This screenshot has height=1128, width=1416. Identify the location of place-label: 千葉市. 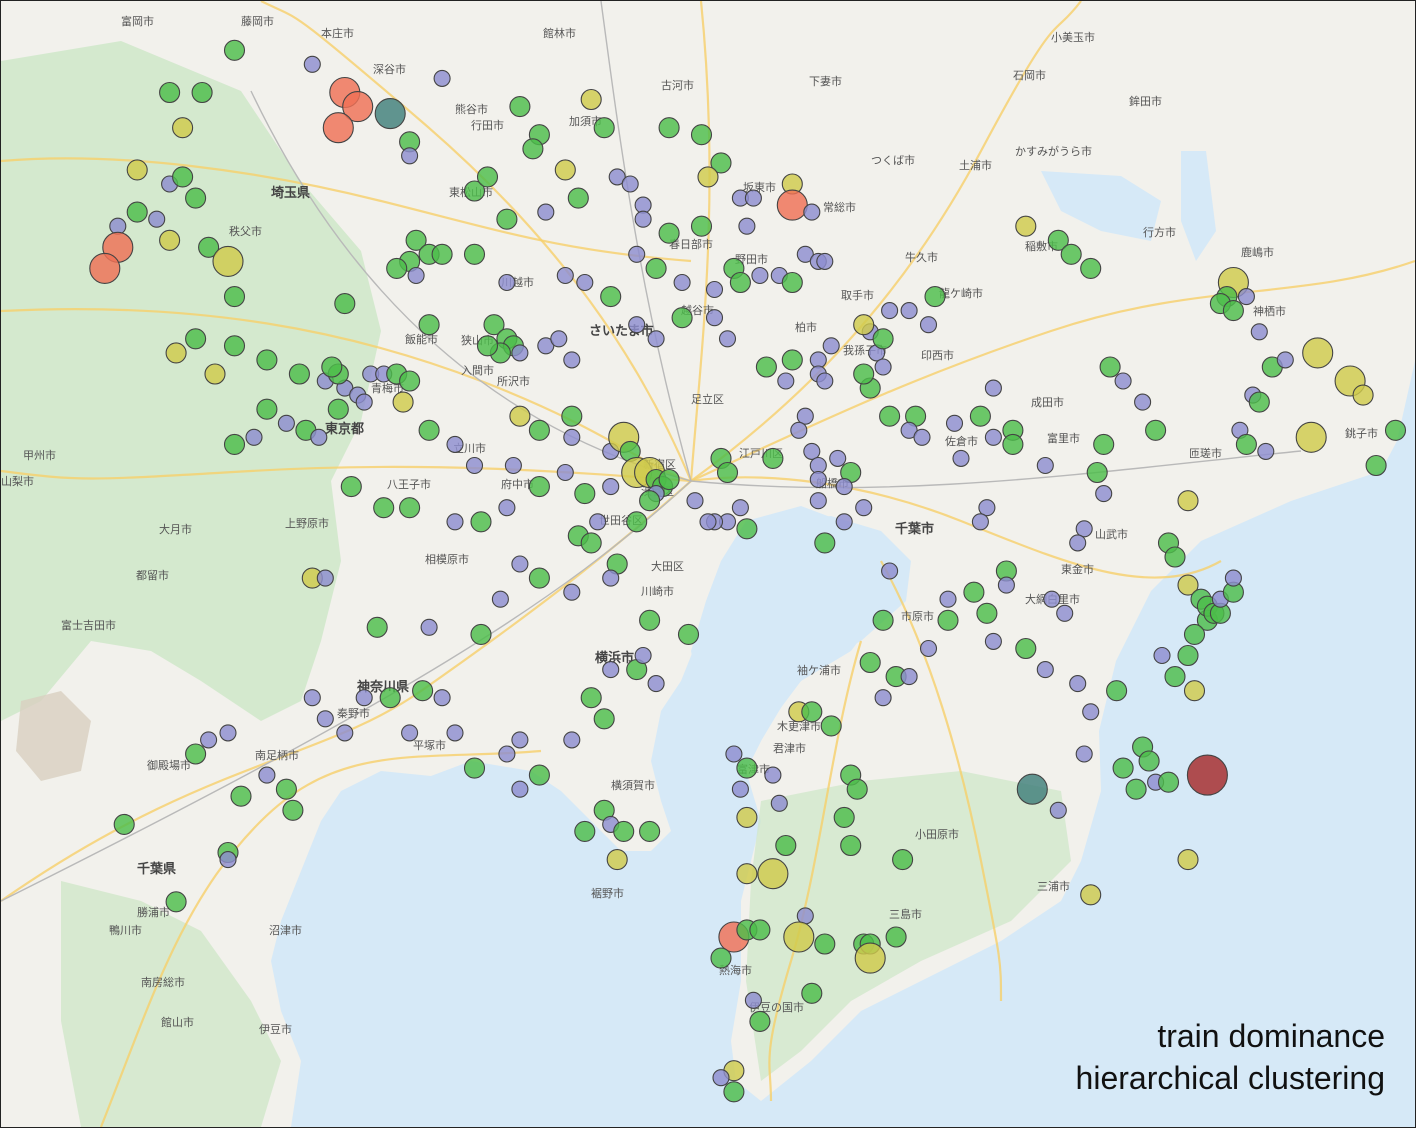
(914, 529).